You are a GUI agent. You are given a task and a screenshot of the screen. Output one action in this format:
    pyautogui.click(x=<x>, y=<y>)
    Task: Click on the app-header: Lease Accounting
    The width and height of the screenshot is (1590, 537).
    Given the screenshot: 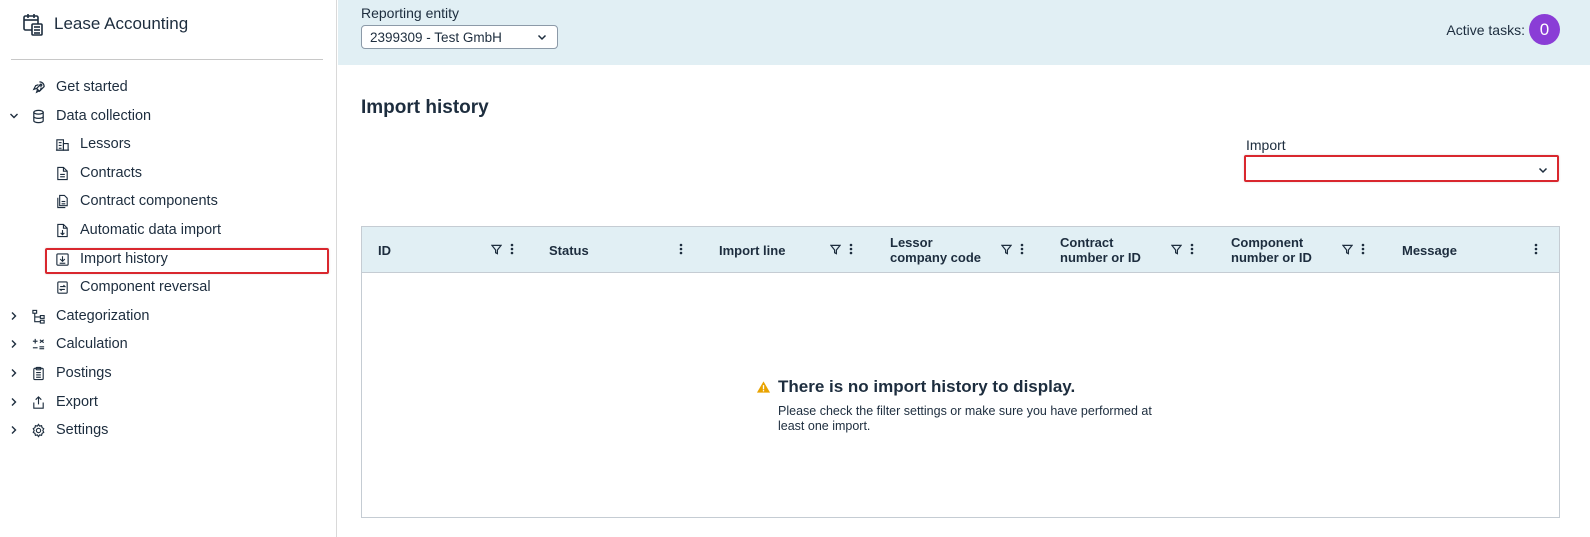 What is the action you would take?
    pyautogui.click(x=105, y=24)
    